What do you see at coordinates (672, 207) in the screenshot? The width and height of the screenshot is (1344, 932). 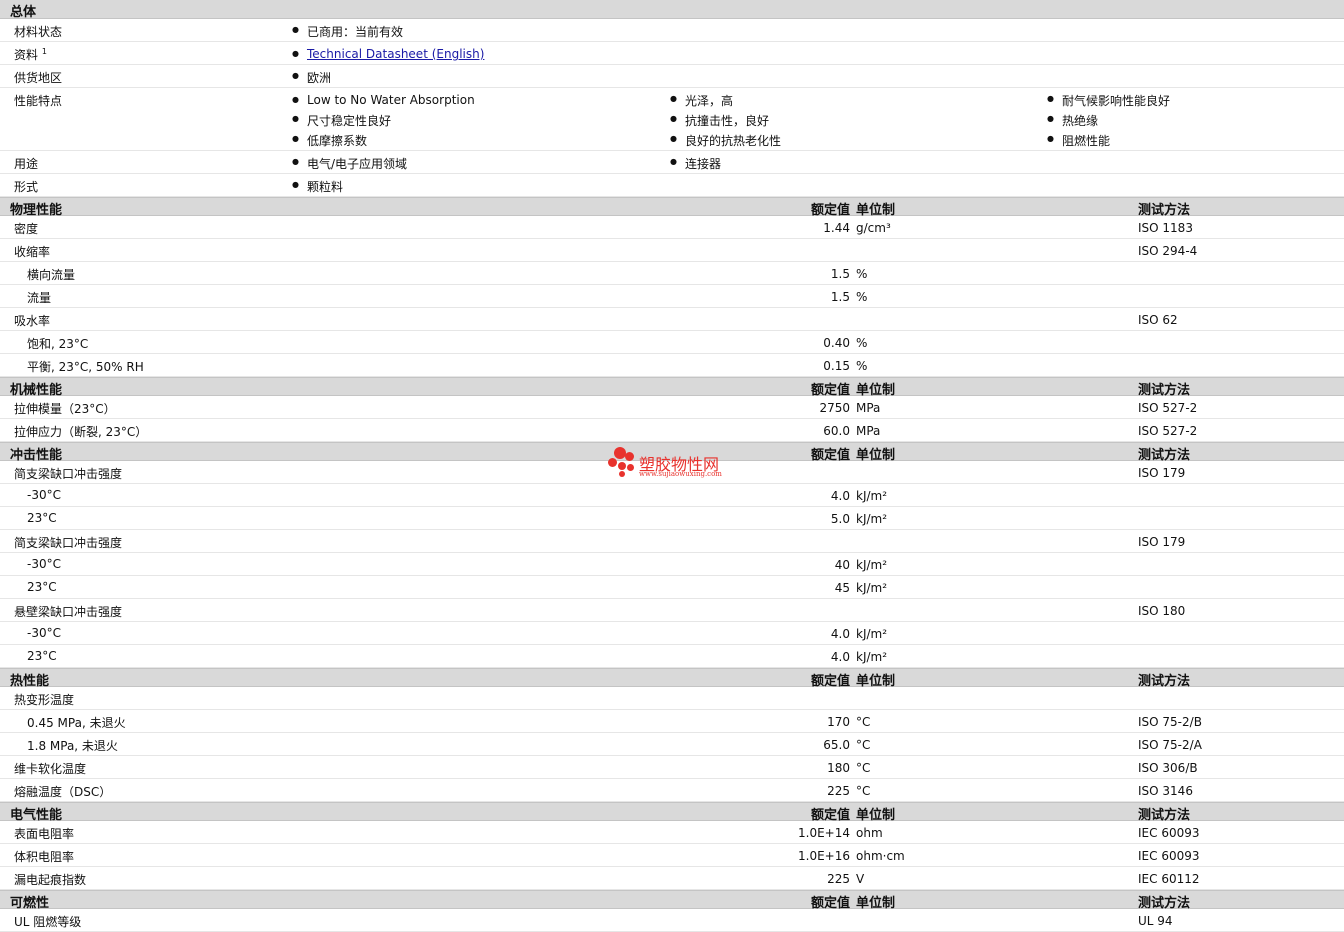 I see `section-physical-header: 物理性能 额定值 单位制 测试方法` at bounding box center [672, 207].